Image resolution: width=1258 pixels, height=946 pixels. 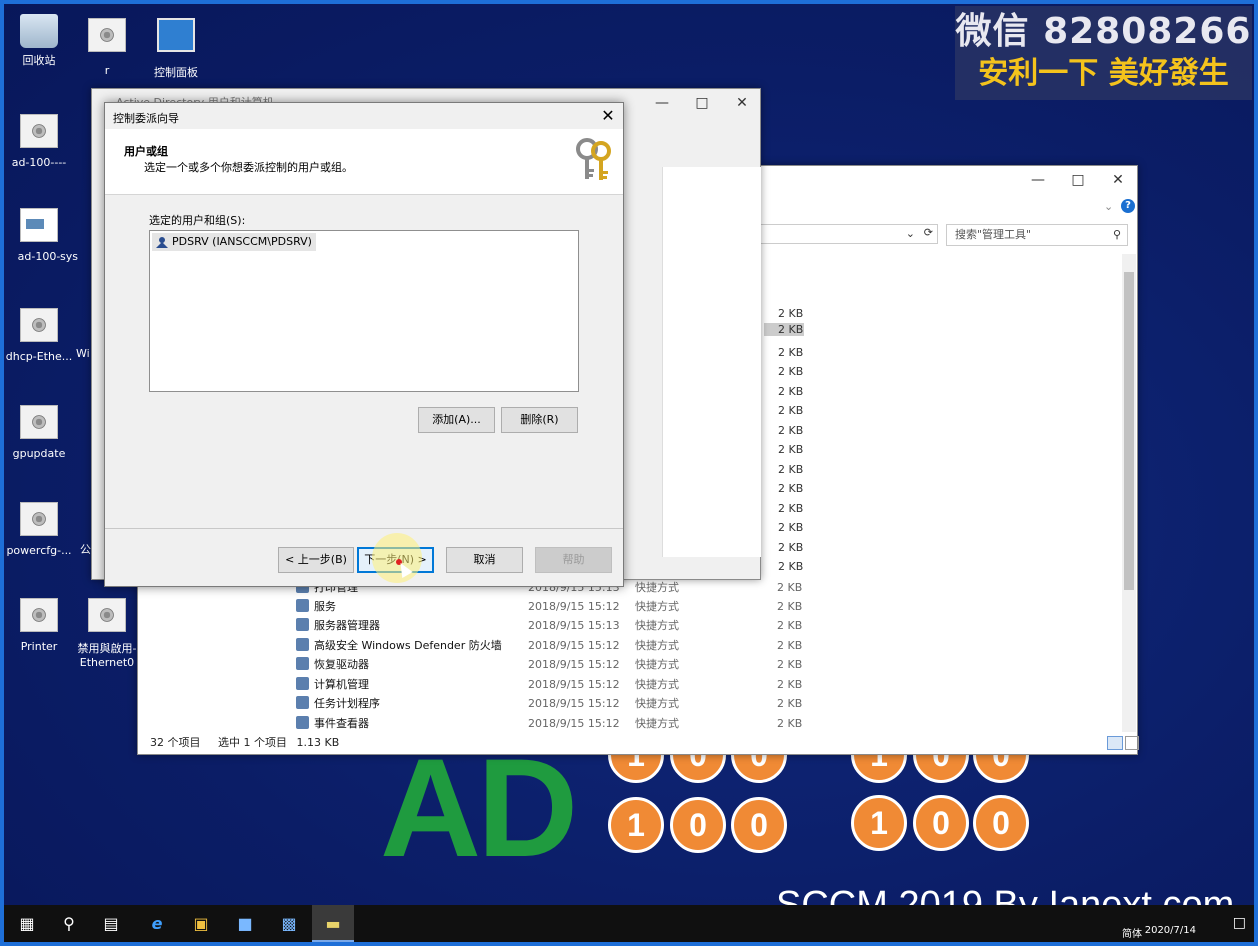 What do you see at coordinates (556, 703) in the screenshot?
I see `table-row: 任务计划程序 2018/9/15 15:12 快捷方式 2 KB` at bounding box center [556, 703].